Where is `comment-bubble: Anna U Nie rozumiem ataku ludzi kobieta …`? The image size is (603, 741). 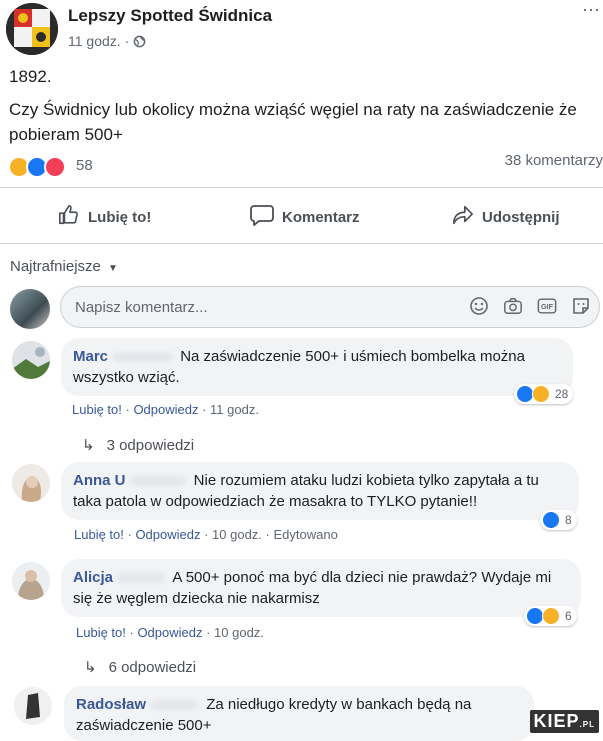
comment-bubble: Anna U Nie rozumiem ataku ludzi kobieta … is located at coordinates (320, 491).